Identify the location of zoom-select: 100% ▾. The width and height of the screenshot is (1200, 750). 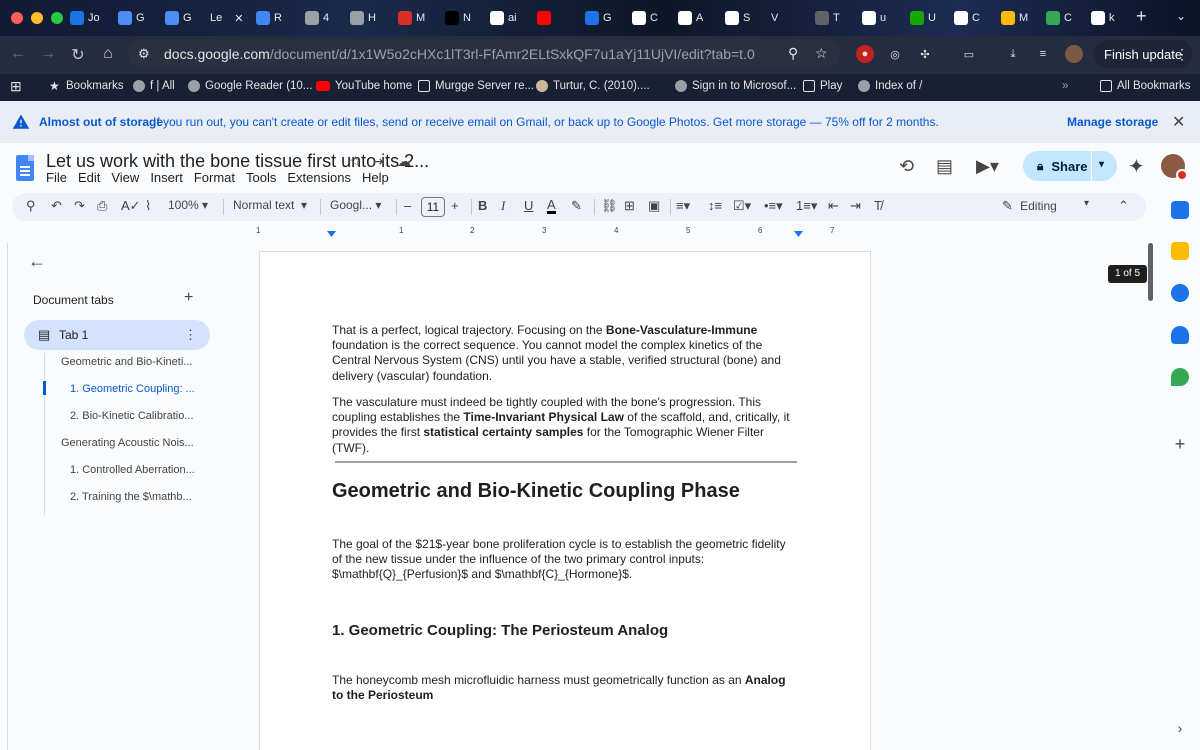
(188, 205).